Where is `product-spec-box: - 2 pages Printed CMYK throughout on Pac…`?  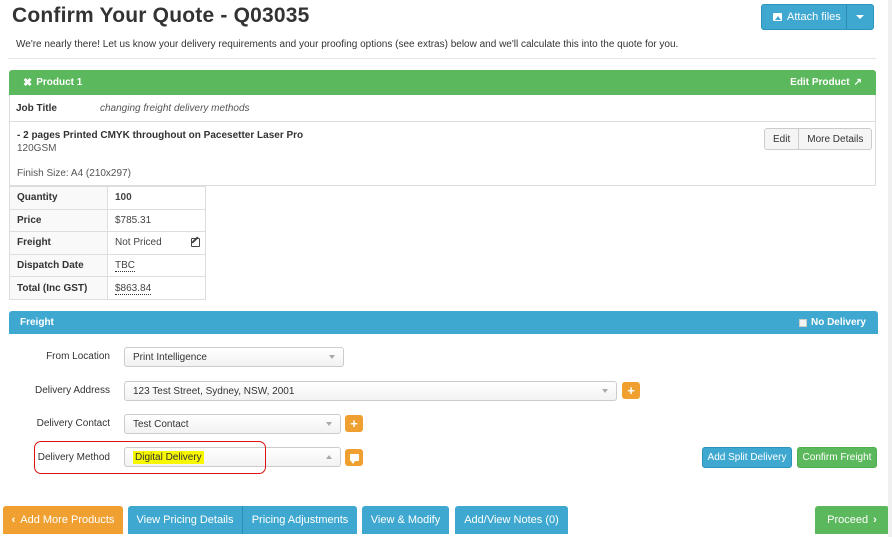 product-spec-box: - 2 pages Printed CMYK throughout on Pac… is located at coordinates (442, 154).